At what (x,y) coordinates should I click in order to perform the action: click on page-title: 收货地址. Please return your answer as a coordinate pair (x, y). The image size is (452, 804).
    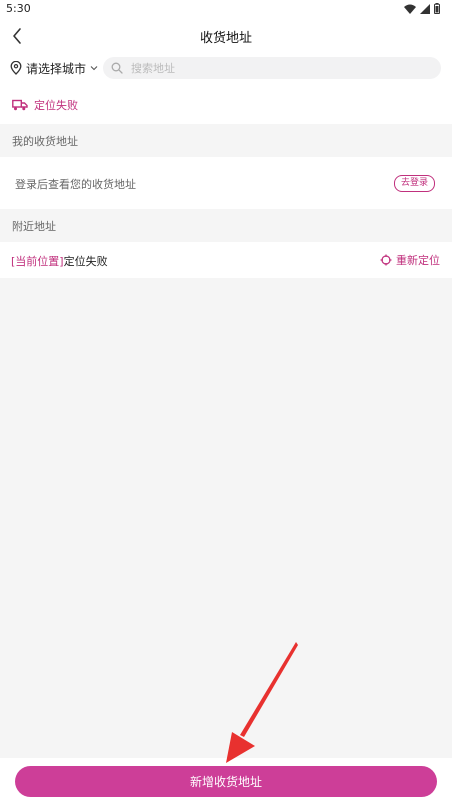
    Looking at the image, I should click on (225, 38).